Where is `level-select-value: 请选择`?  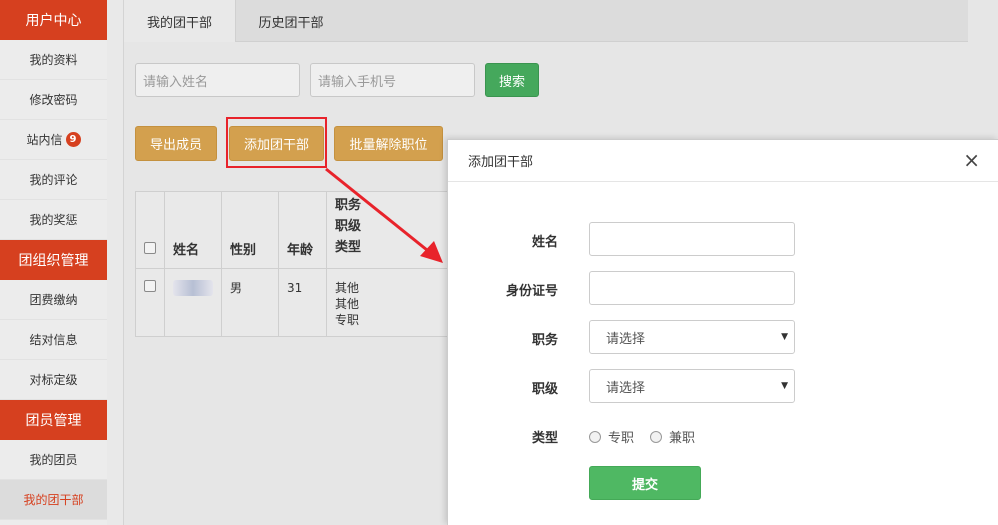
level-select-value: 请选择 is located at coordinates (626, 388).